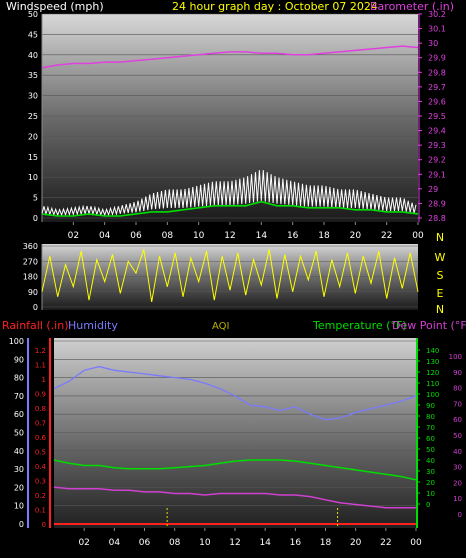 The image size is (466, 558). I want to click on dewpoint-tick-label: 0, so click(460, 515).